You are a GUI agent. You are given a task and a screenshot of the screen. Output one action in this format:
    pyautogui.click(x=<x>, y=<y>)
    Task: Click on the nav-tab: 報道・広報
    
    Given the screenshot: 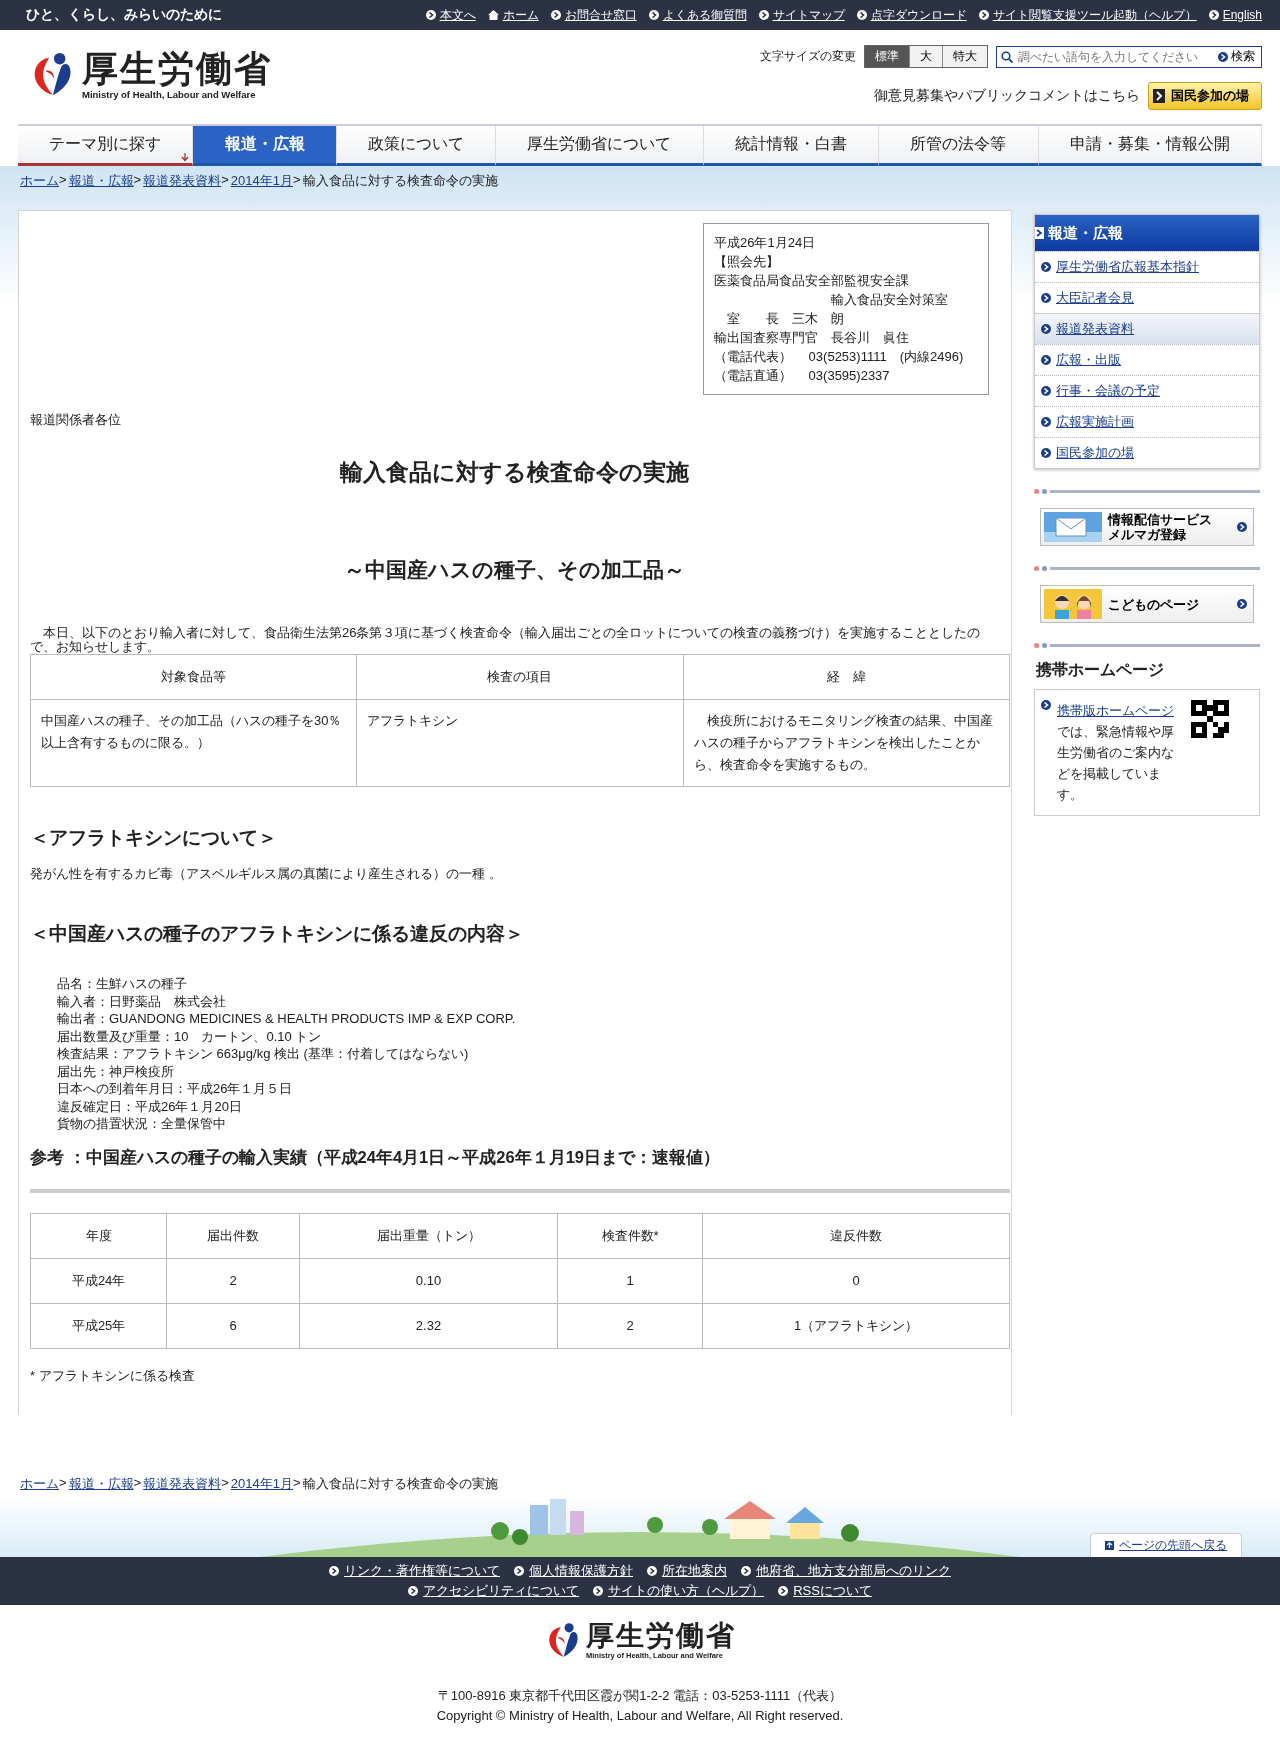 What is the action you would take?
    pyautogui.click(x=265, y=146)
    